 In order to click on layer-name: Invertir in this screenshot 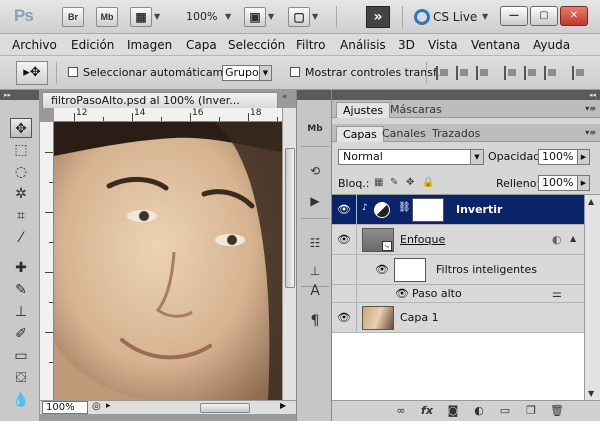, I will do `click(479, 209)`.